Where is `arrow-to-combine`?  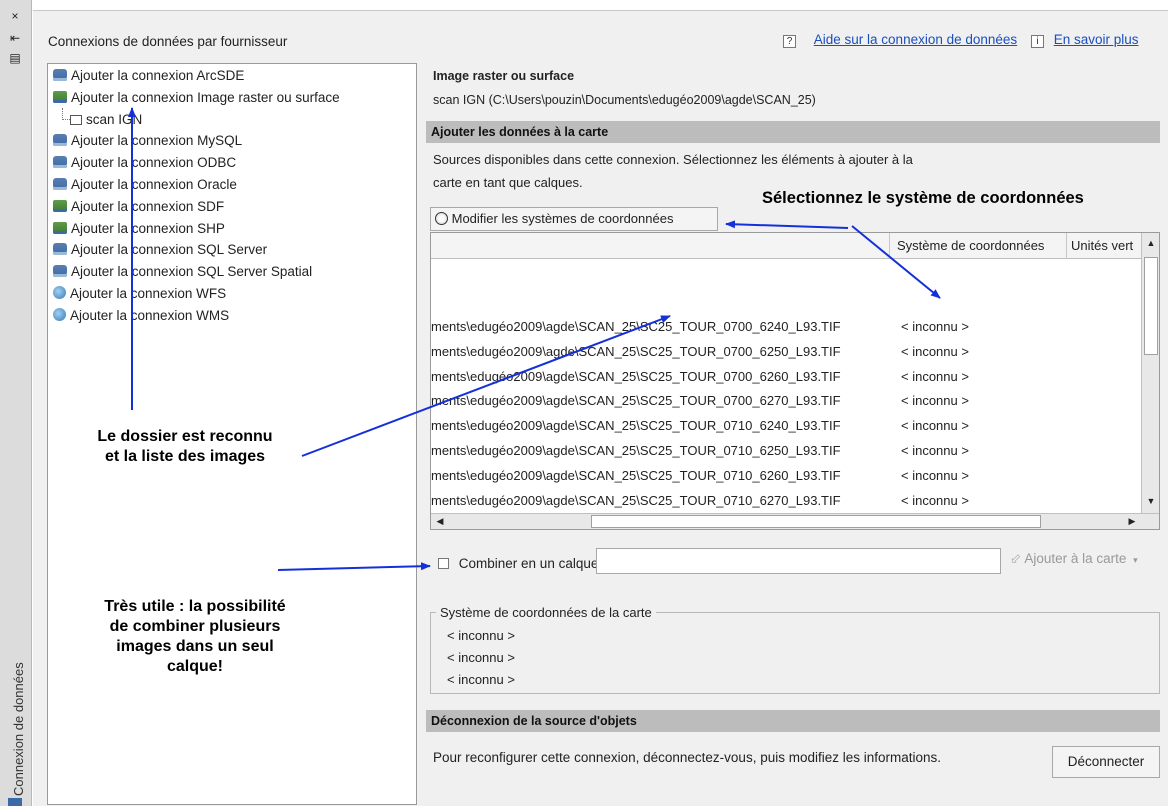 arrow-to-combine is located at coordinates (354, 566).